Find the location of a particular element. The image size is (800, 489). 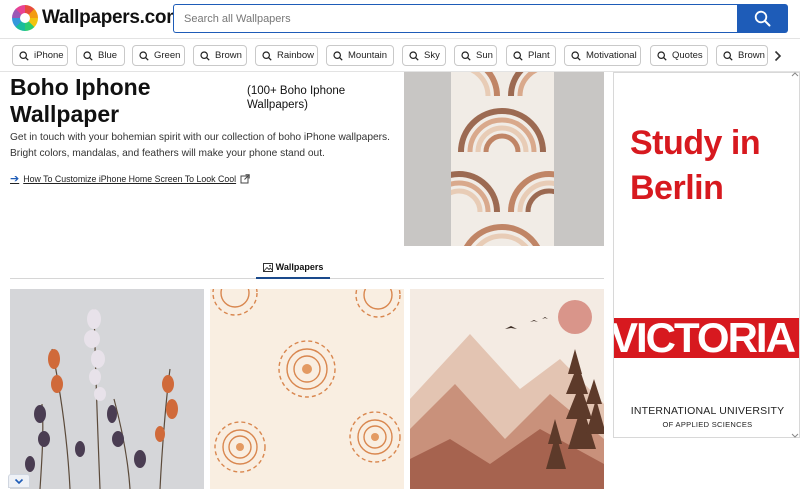

tag-chip: iPhone is located at coordinates (40, 55).